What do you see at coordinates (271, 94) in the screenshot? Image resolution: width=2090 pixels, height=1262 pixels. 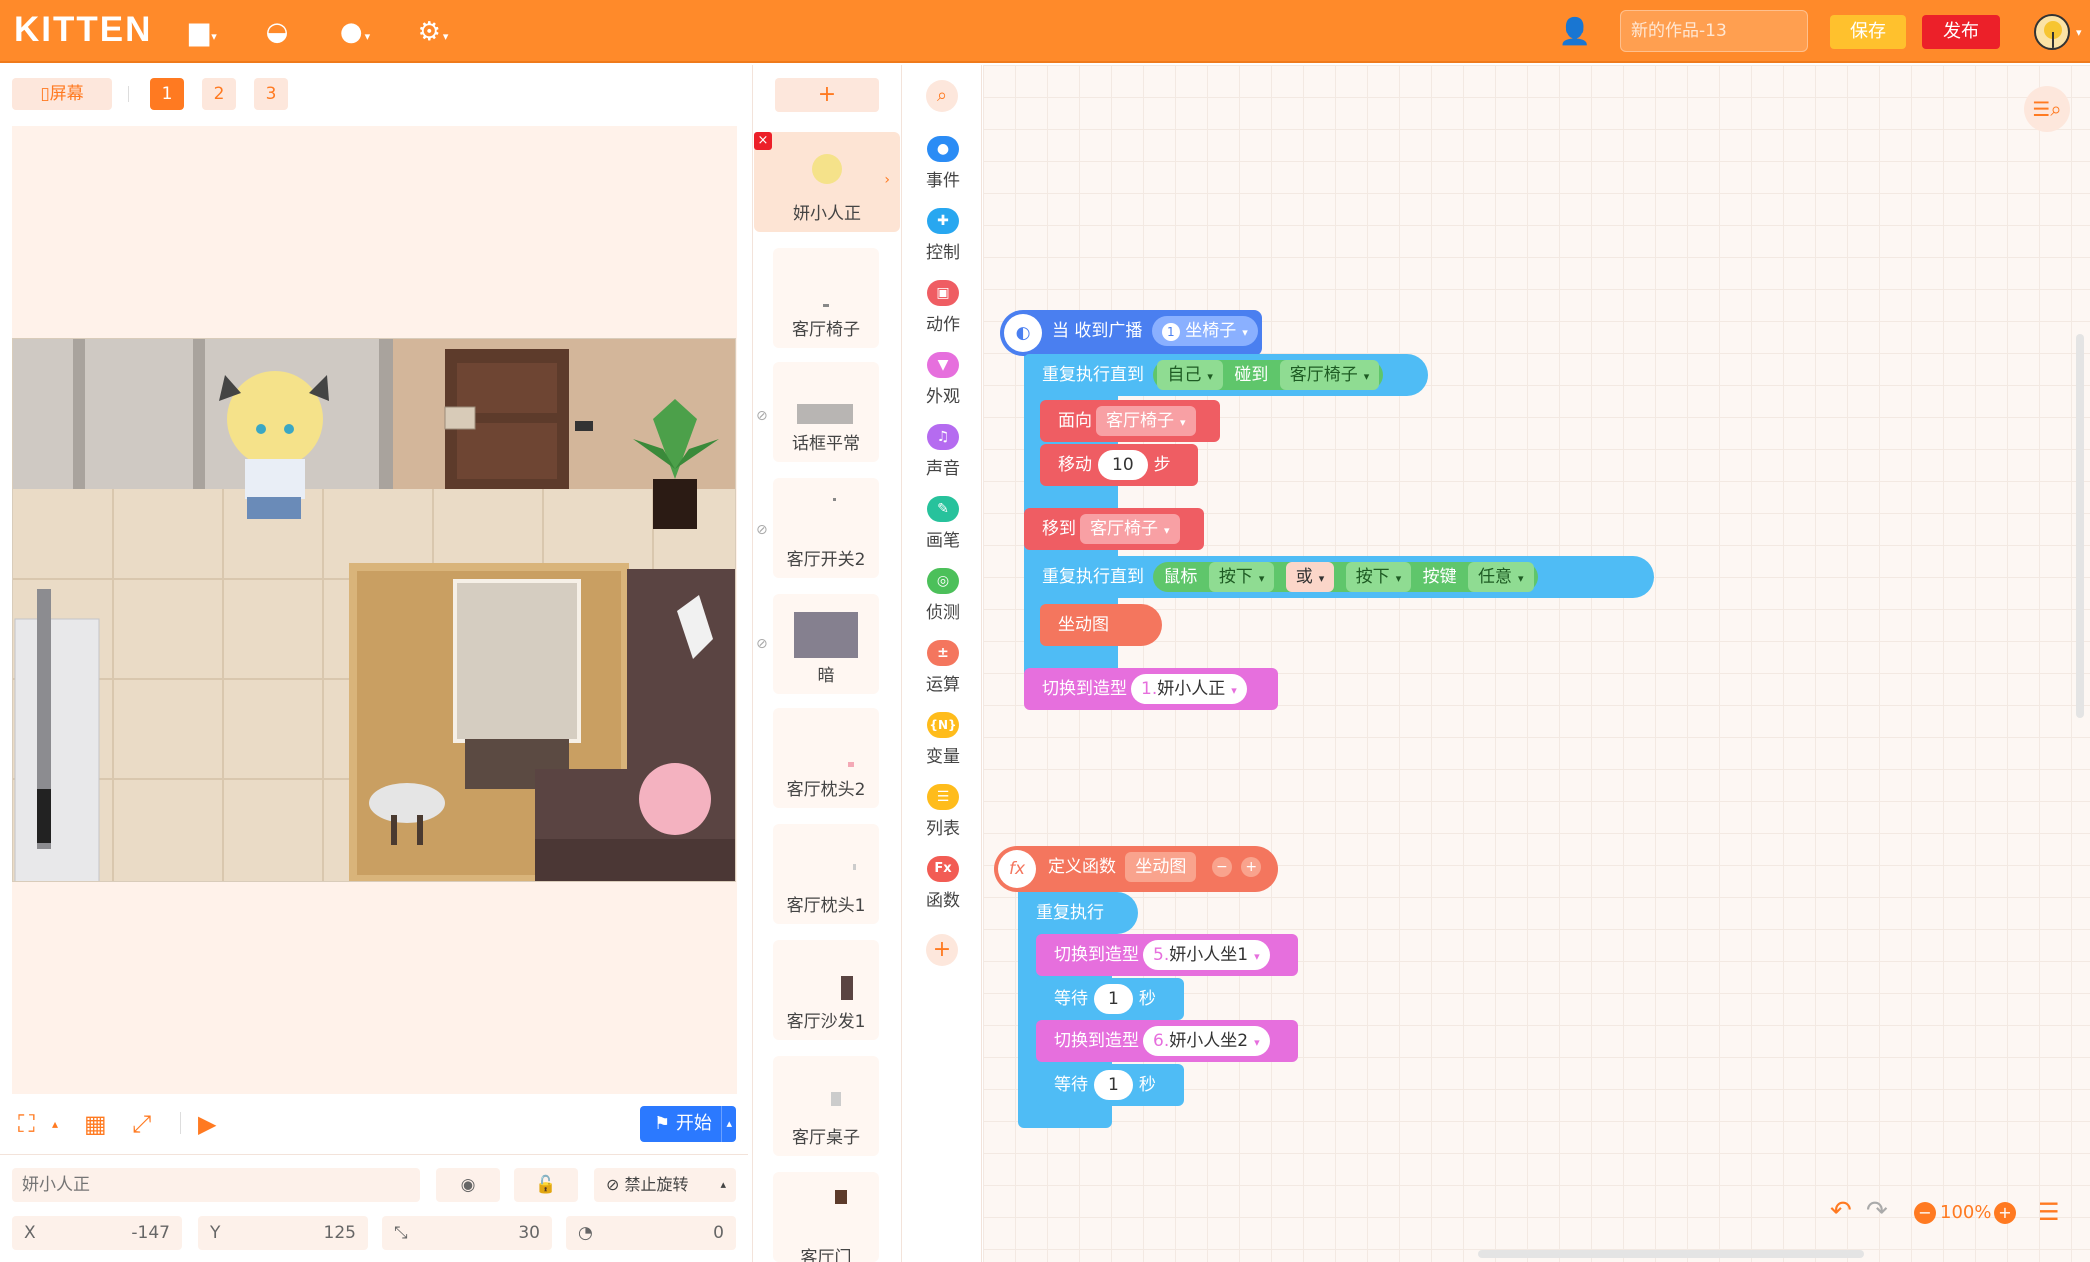 I see `screen-tab-3: 3` at bounding box center [271, 94].